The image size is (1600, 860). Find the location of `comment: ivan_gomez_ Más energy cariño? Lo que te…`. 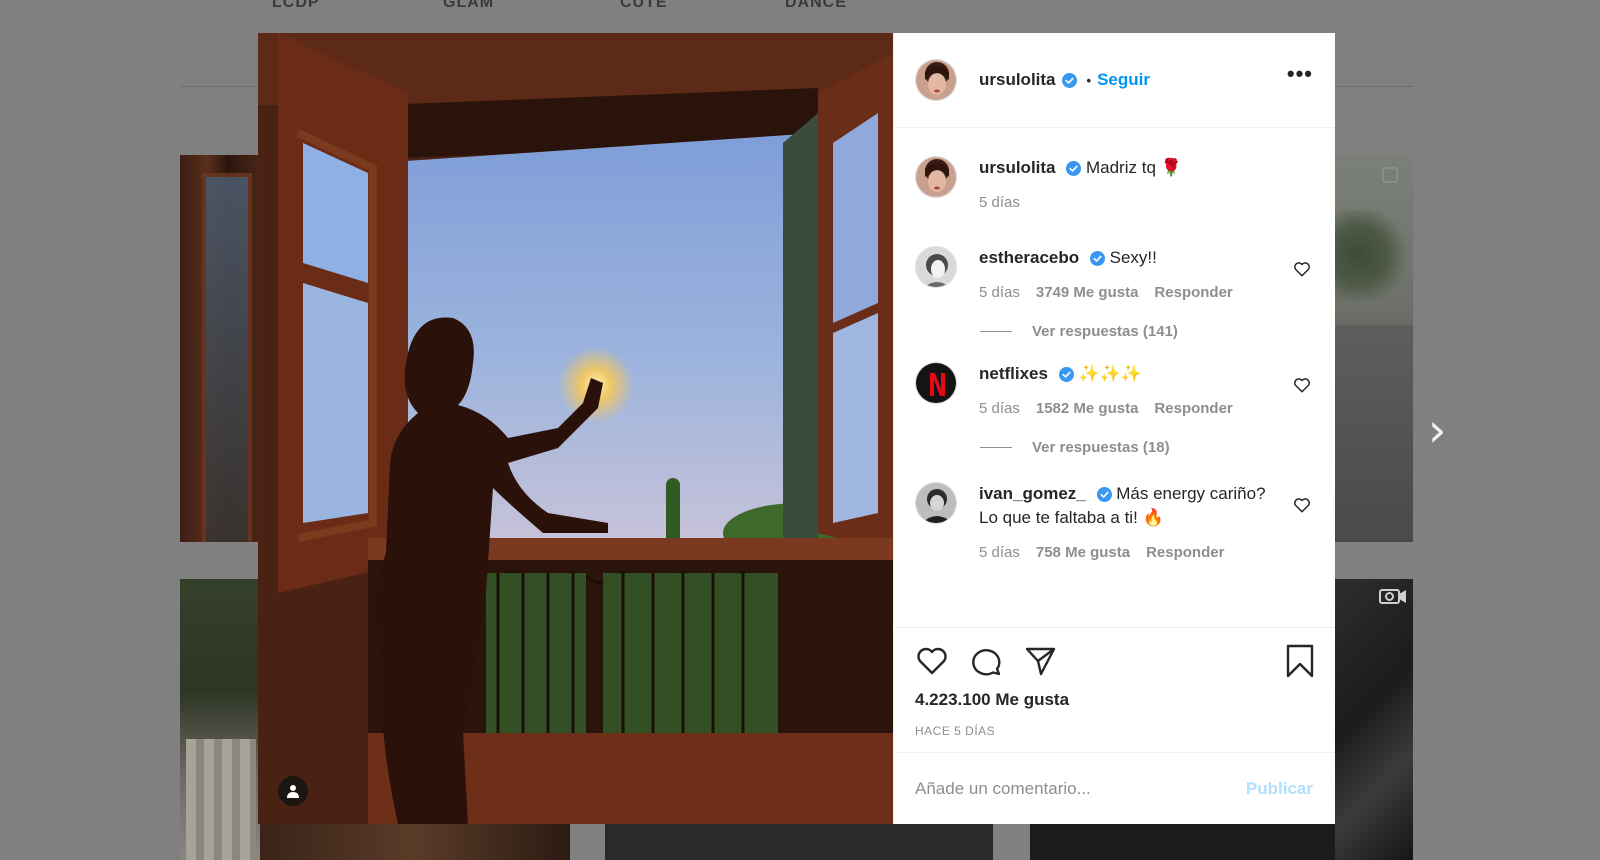

comment: ivan_gomez_ Más energy cariño? Lo que te… is located at coordinates (1114, 521).